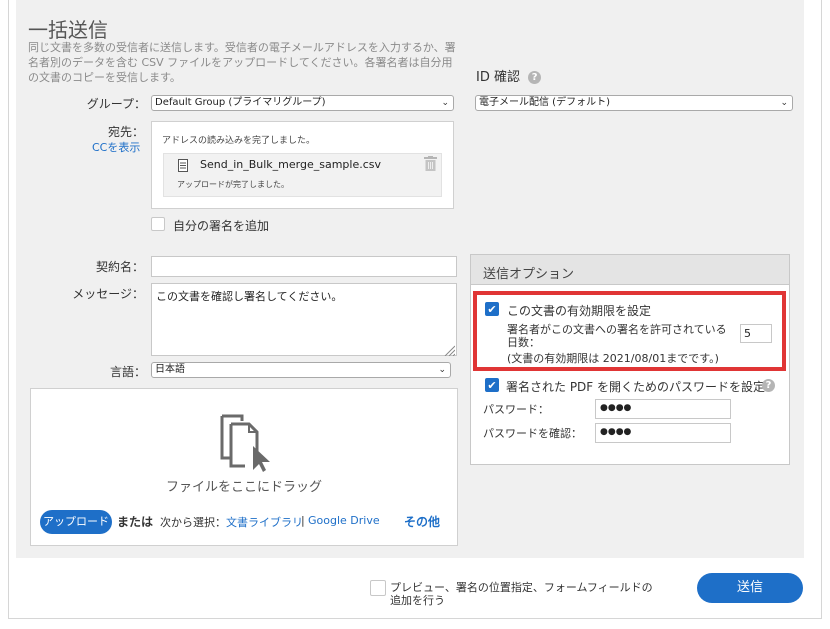  Describe the element at coordinates (516, 409) in the screenshot. I see `password-label: パスワード：` at that location.